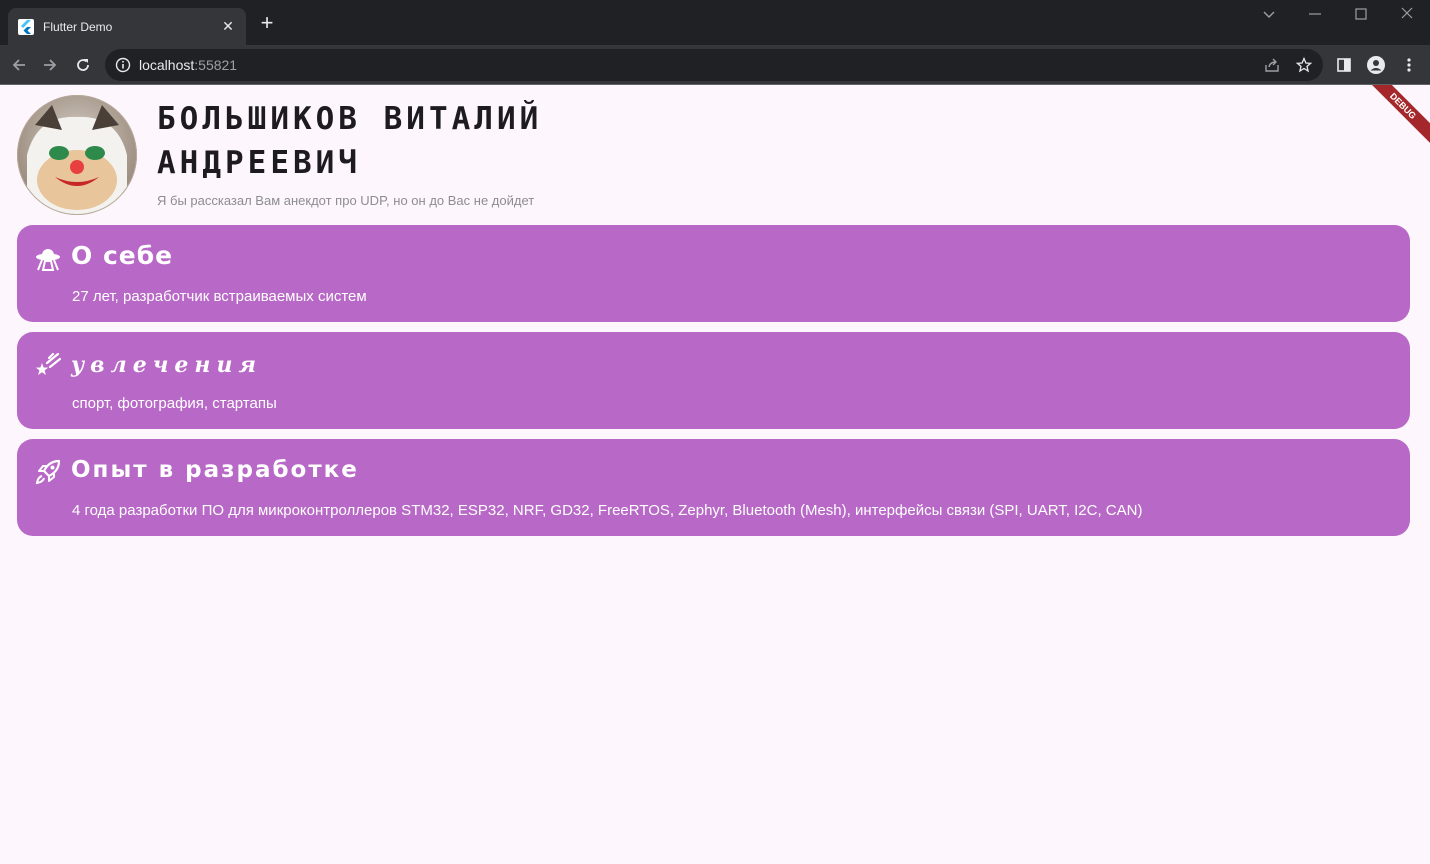  I want to click on minimize-button, so click(1315, 14).